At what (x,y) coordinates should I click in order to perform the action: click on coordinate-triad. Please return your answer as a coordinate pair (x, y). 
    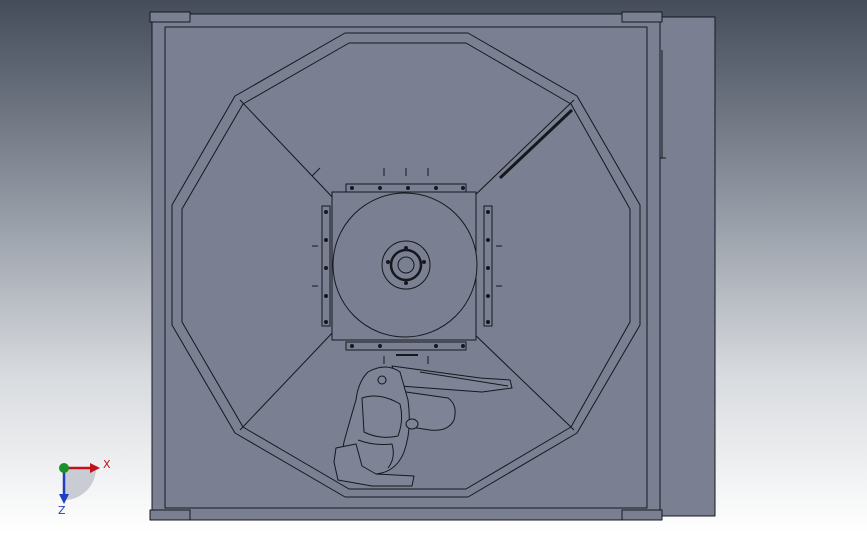
    Looking at the image, I should click on (79, 483).